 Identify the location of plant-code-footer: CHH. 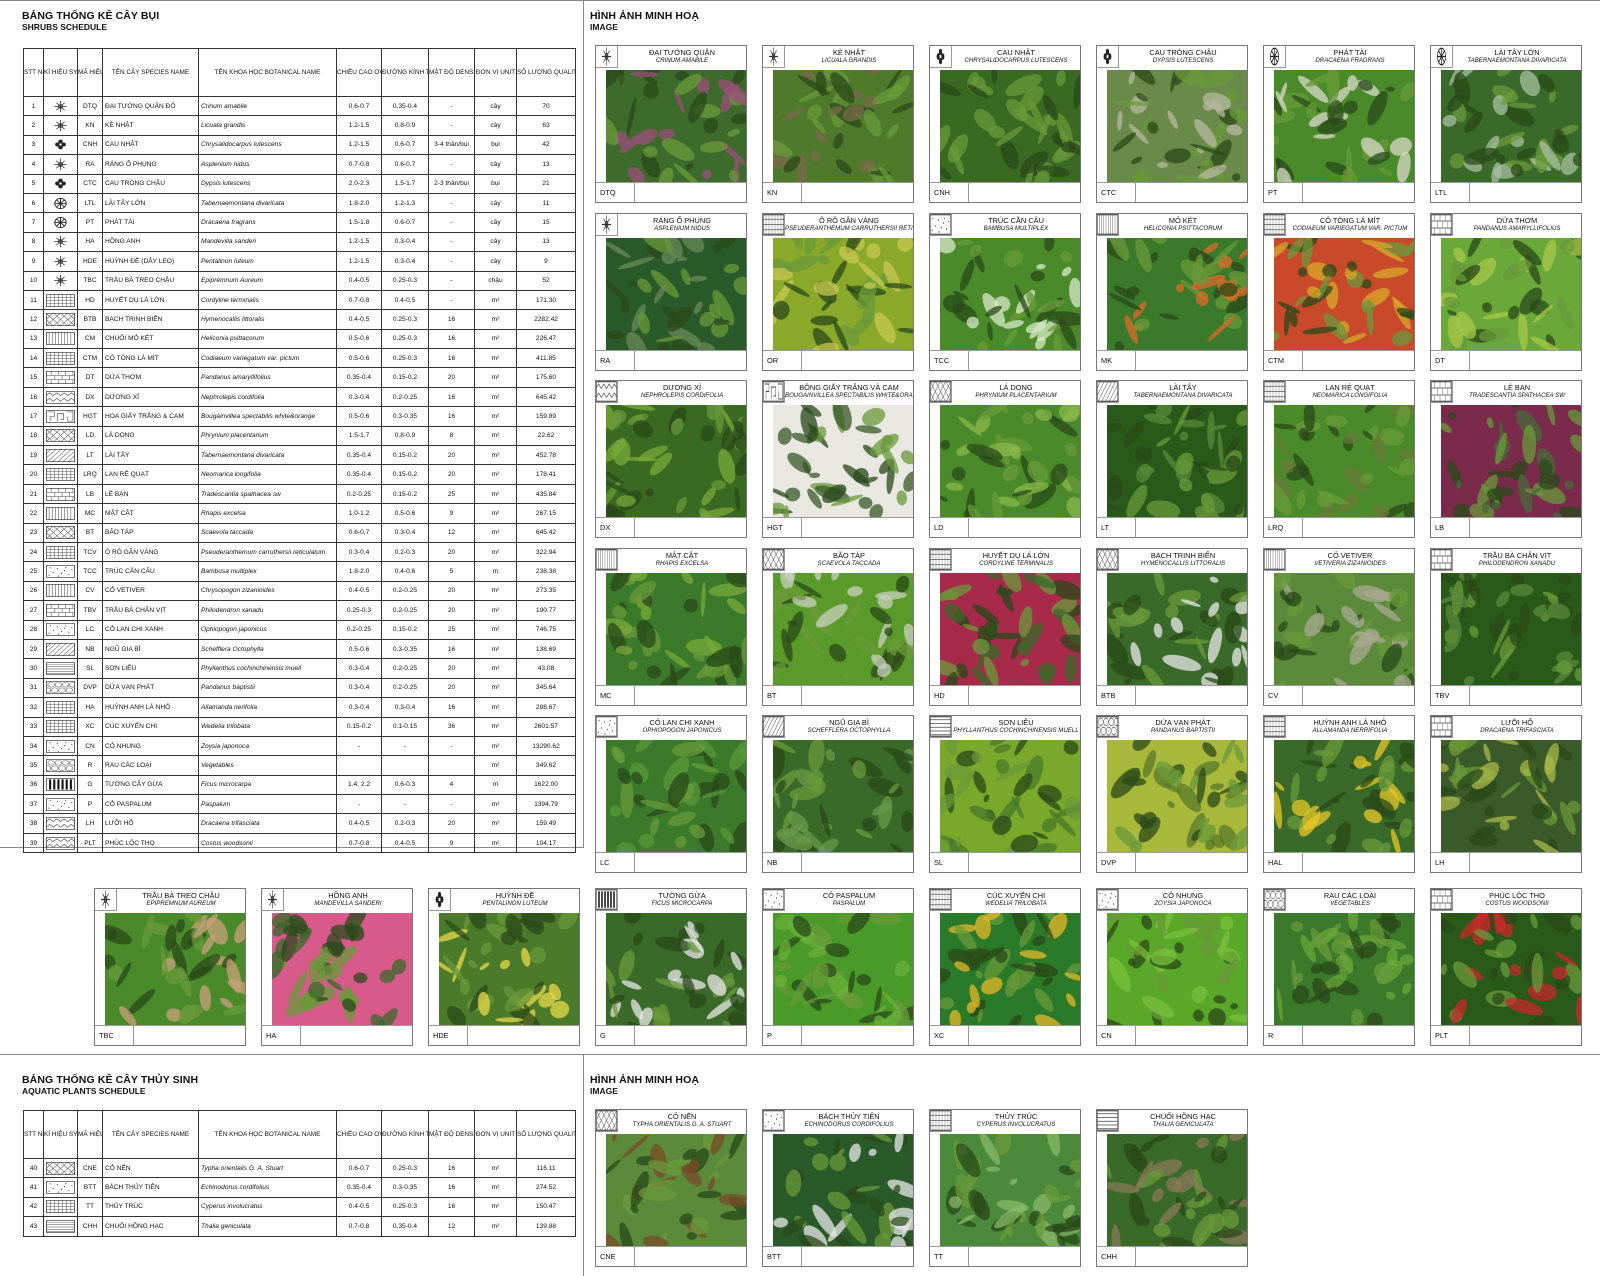
(1172, 1256).